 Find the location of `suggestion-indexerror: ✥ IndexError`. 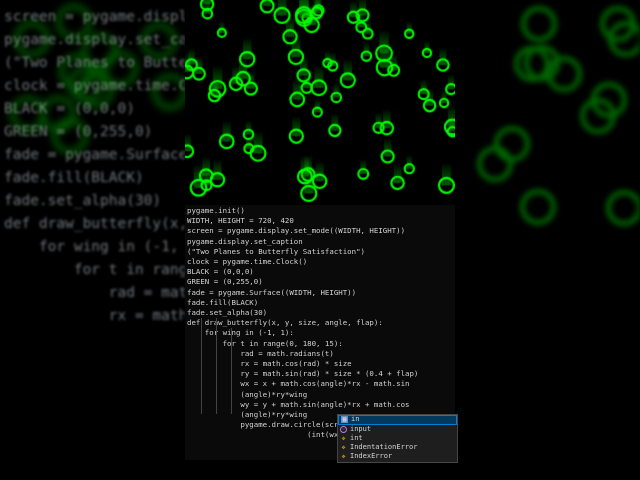

suggestion-indexerror: ✥ IndexError is located at coordinates (397, 456).